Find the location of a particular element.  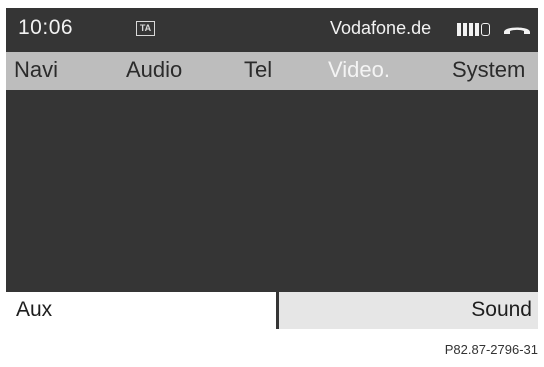

main-menu-bar: Navi Audio Tel Video. System is located at coordinates (272, 71).